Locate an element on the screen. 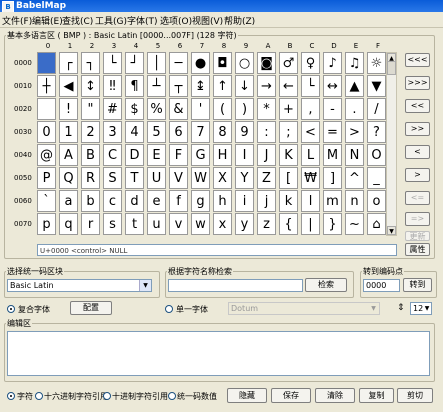 This screenshot has width=443, height=412. char-cell: p is located at coordinates (46, 224).